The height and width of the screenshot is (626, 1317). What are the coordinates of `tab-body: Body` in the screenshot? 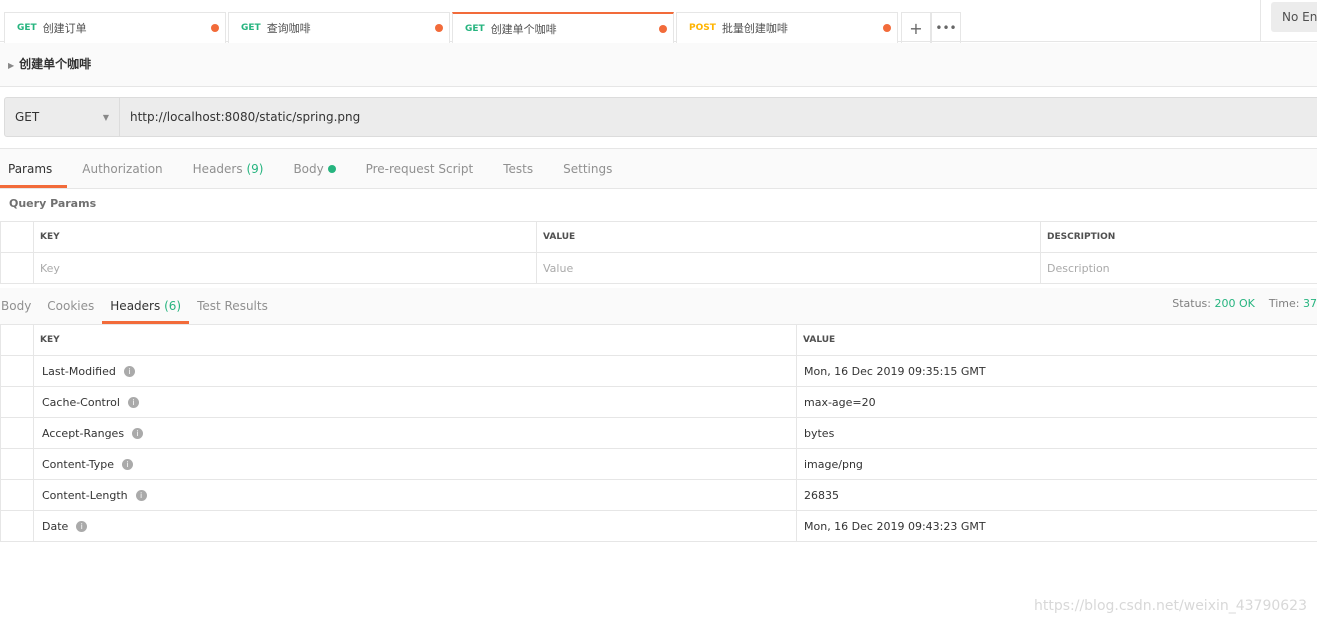 It's located at (317, 168).